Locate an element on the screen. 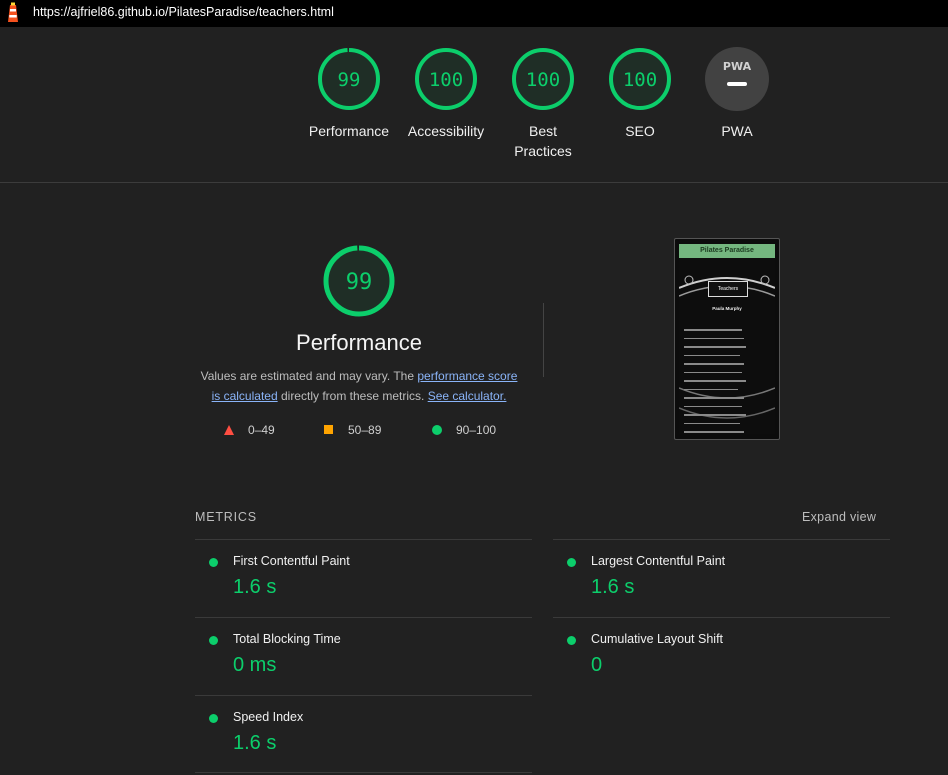 This screenshot has width=948, height=775. metric-value: 0 ms is located at coordinates (255, 665).